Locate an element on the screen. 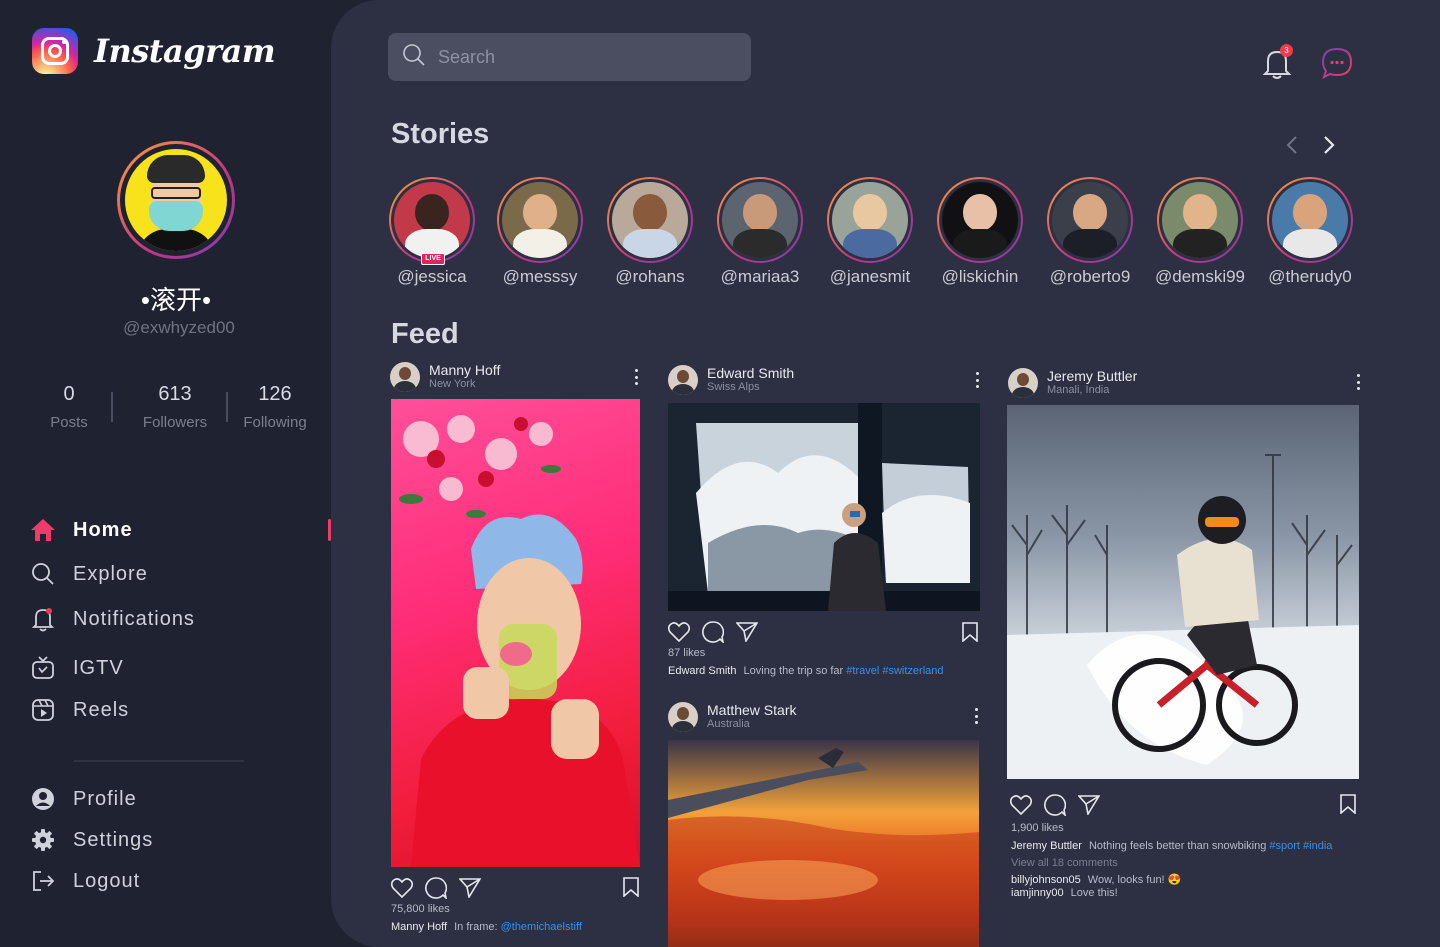 The image size is (1440, 947). nav-item-label: Explore is located at coordinates (110, 573).